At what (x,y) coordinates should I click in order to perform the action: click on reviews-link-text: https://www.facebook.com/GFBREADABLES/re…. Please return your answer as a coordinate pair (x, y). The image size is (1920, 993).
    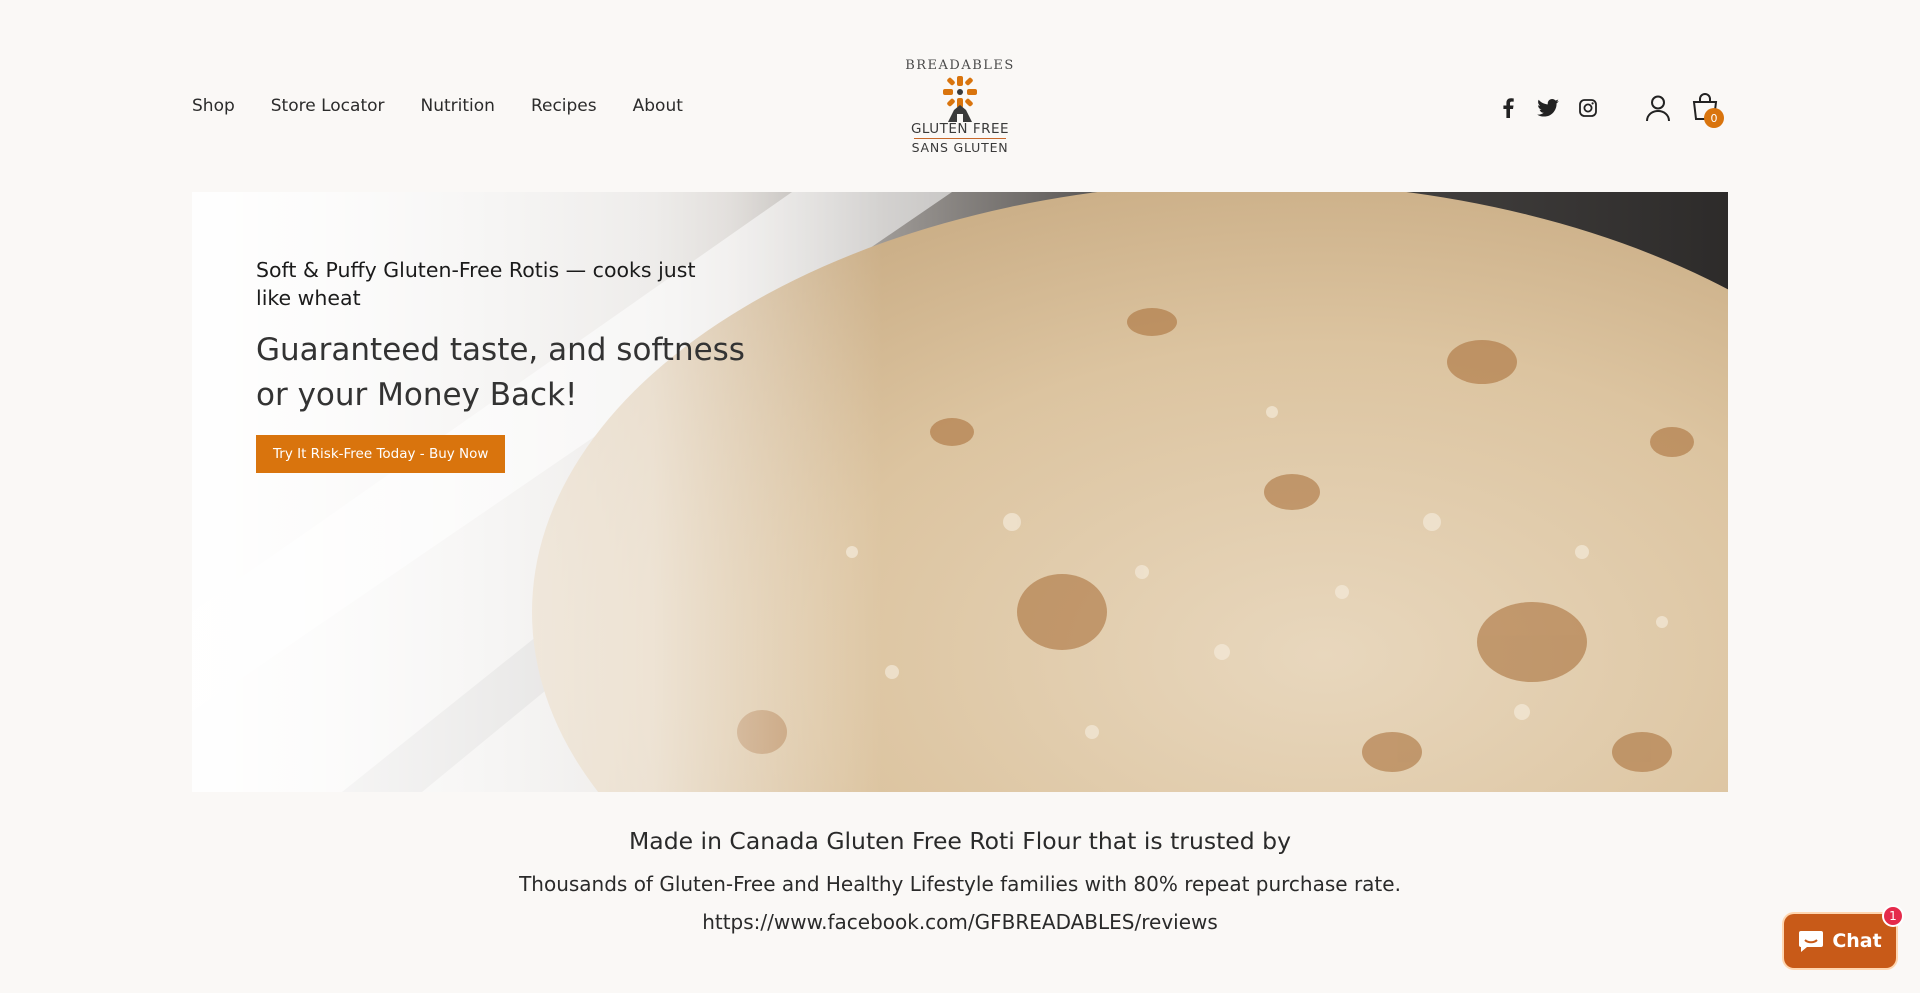
    Looking at the image, I should click on (960, 922).